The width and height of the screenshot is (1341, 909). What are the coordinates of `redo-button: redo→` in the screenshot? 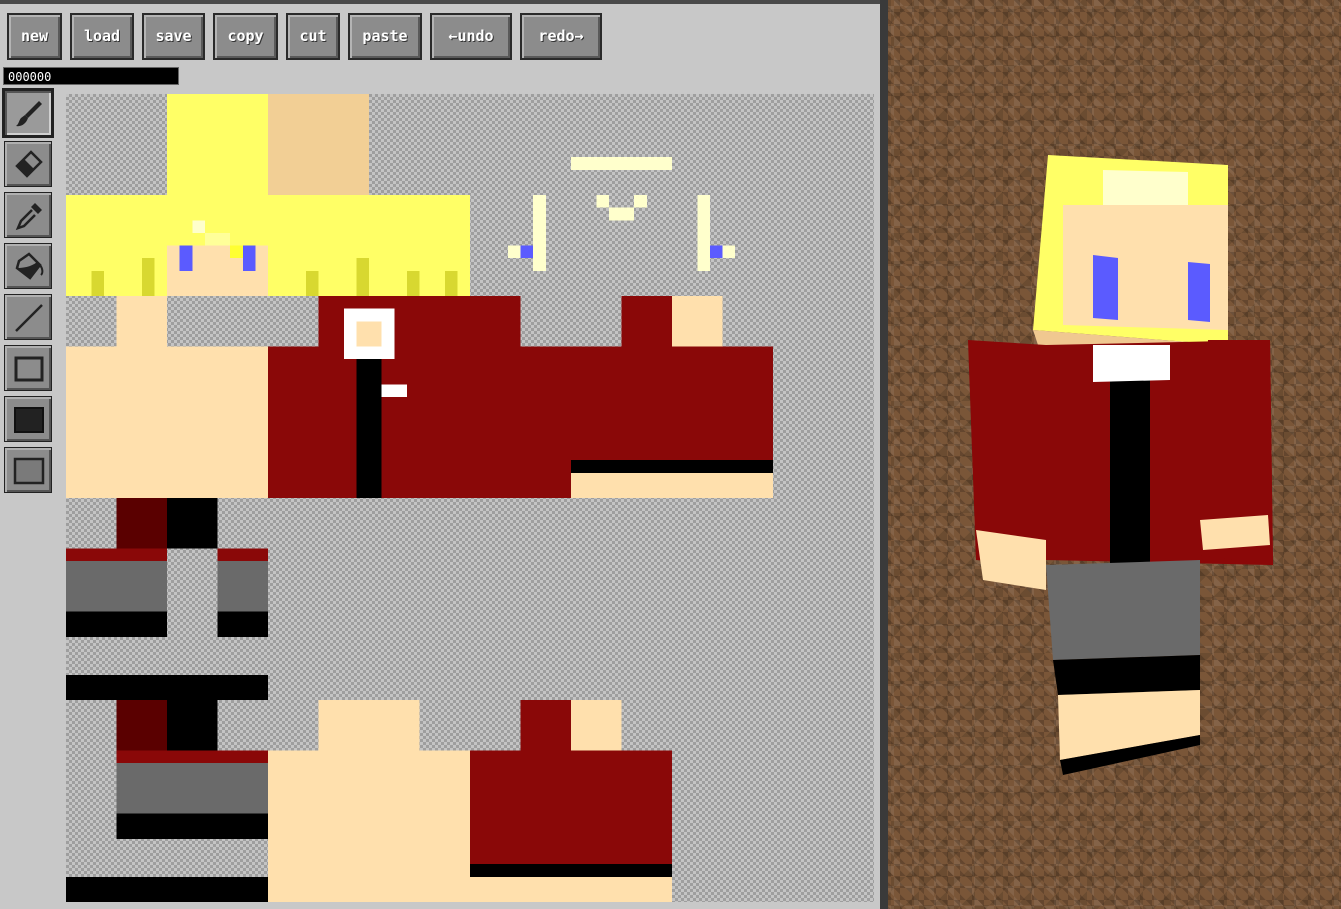 It's located at (561, 36).